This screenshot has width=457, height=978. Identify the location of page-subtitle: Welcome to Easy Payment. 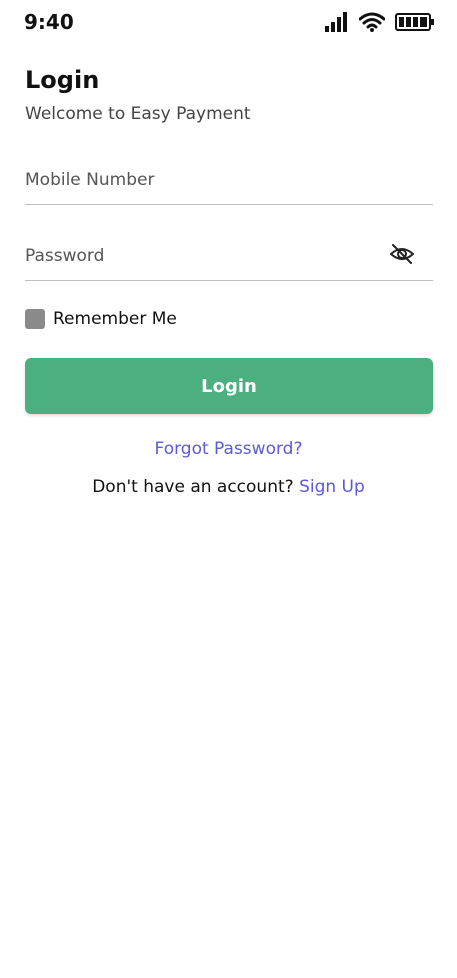
(138, 114).